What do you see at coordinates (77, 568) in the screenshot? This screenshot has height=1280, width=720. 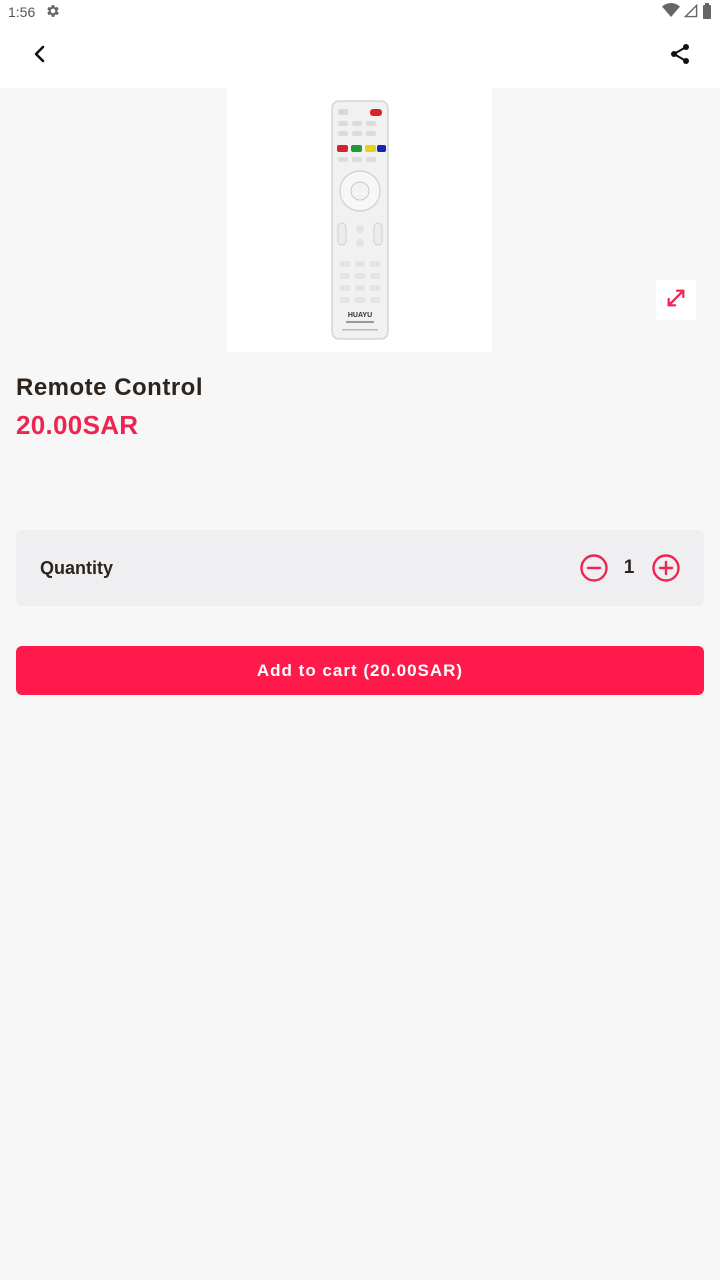 I see `quantity-label: Quantity` at bounding box center [77, 568].